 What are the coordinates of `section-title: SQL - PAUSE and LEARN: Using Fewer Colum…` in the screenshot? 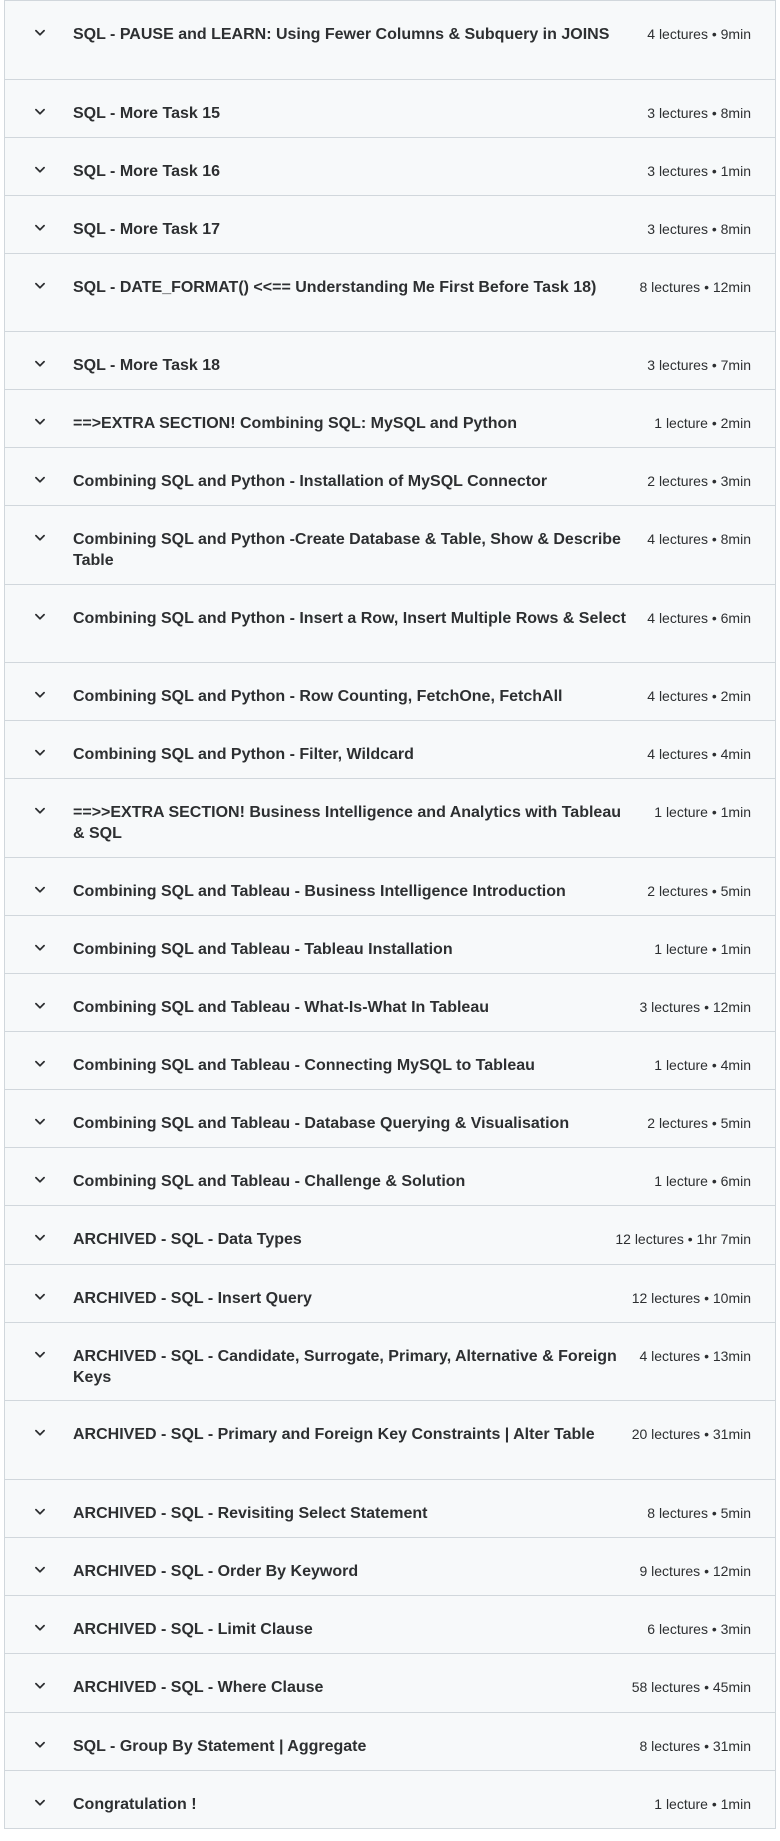 It's located at (341, 34).